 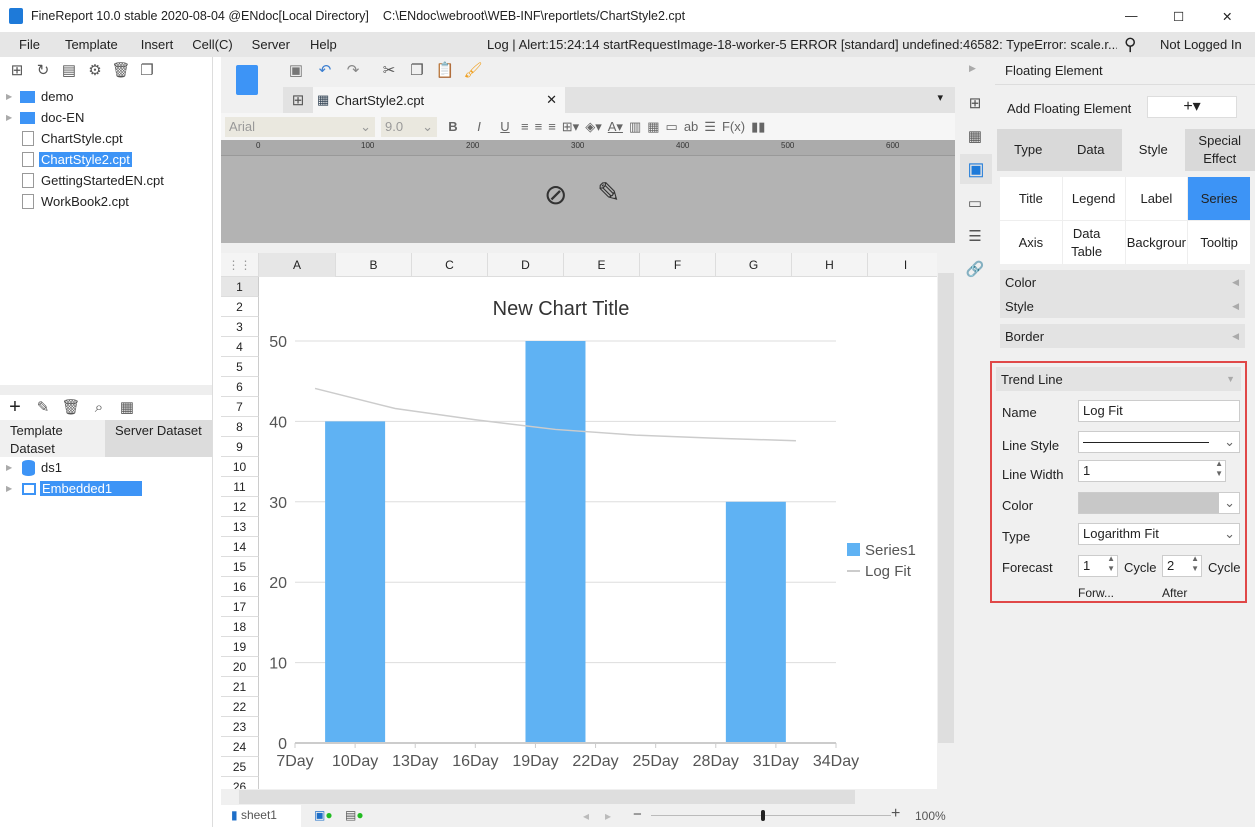 I want to click on add-dashboard-sheet-icon: ▤●, so click(x=354, y=815).